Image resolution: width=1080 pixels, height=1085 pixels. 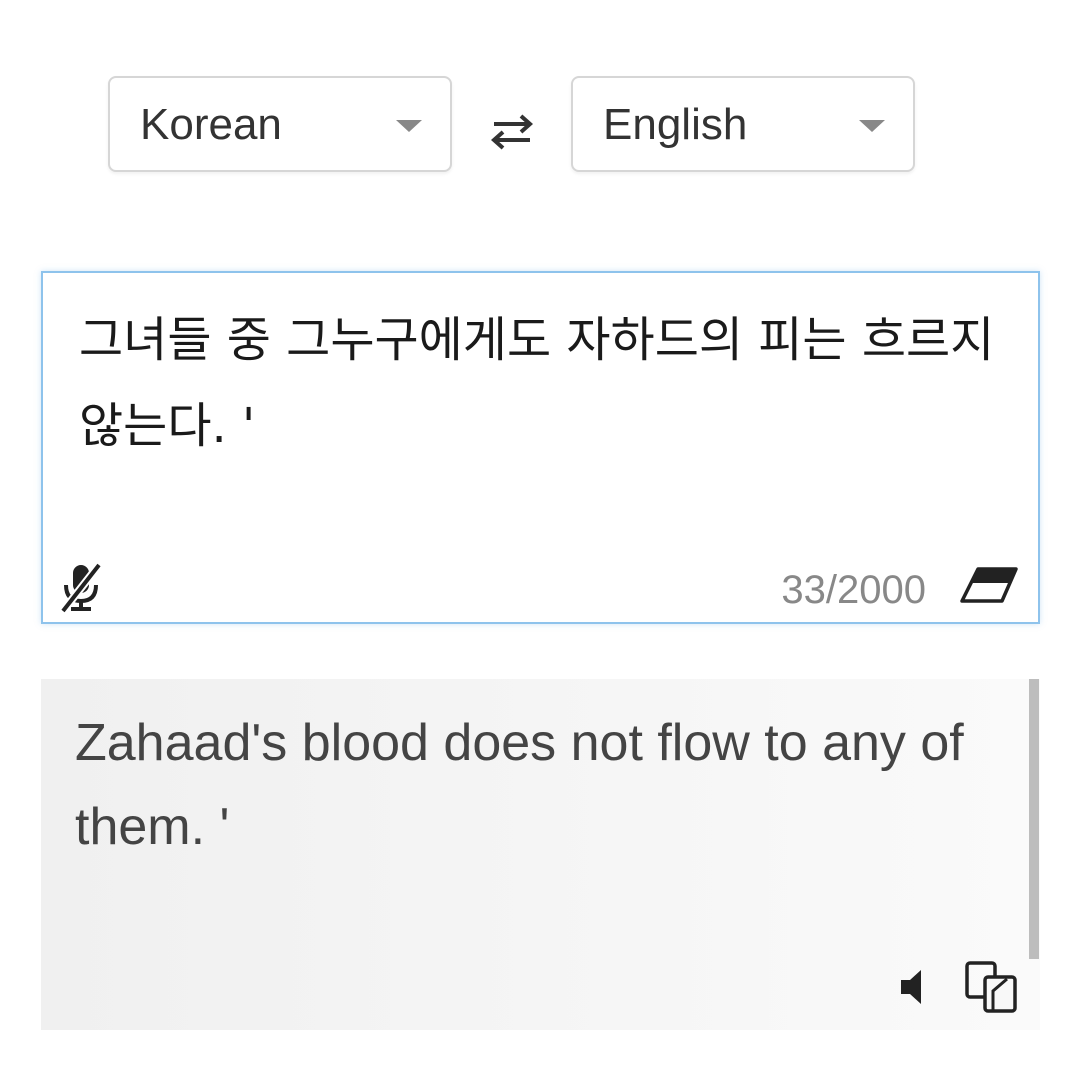 What do you see at coordinates (989, 585) in the screenshot?
I see `eraser-icon` at bounding box center [989, 585].